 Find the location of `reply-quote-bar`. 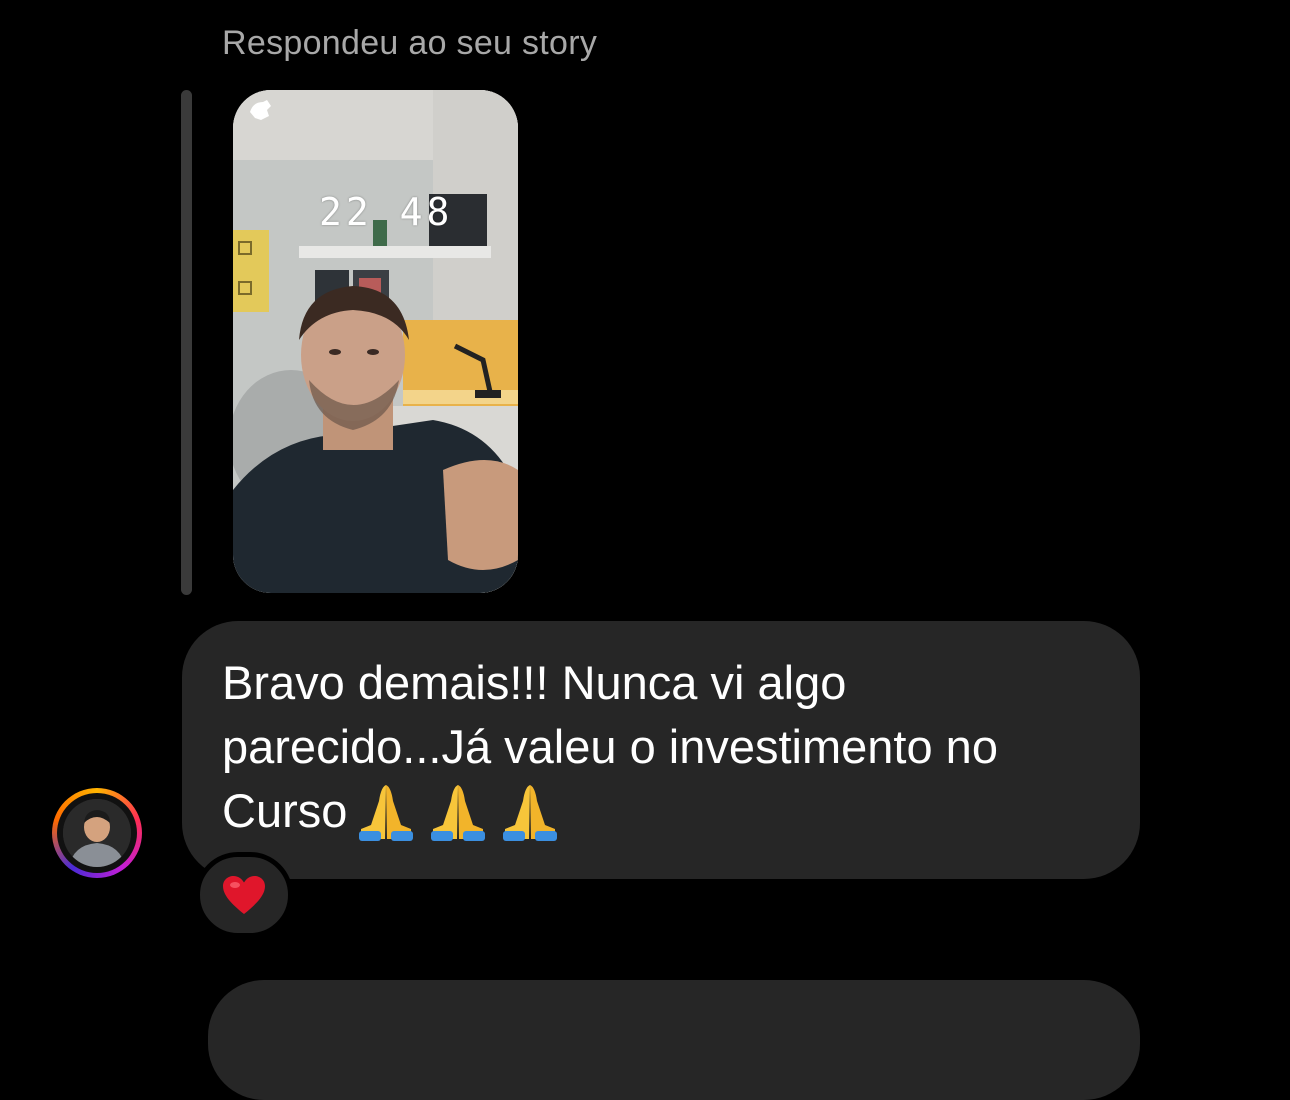

reply-quote-bar is located at coordinates (186, 342).